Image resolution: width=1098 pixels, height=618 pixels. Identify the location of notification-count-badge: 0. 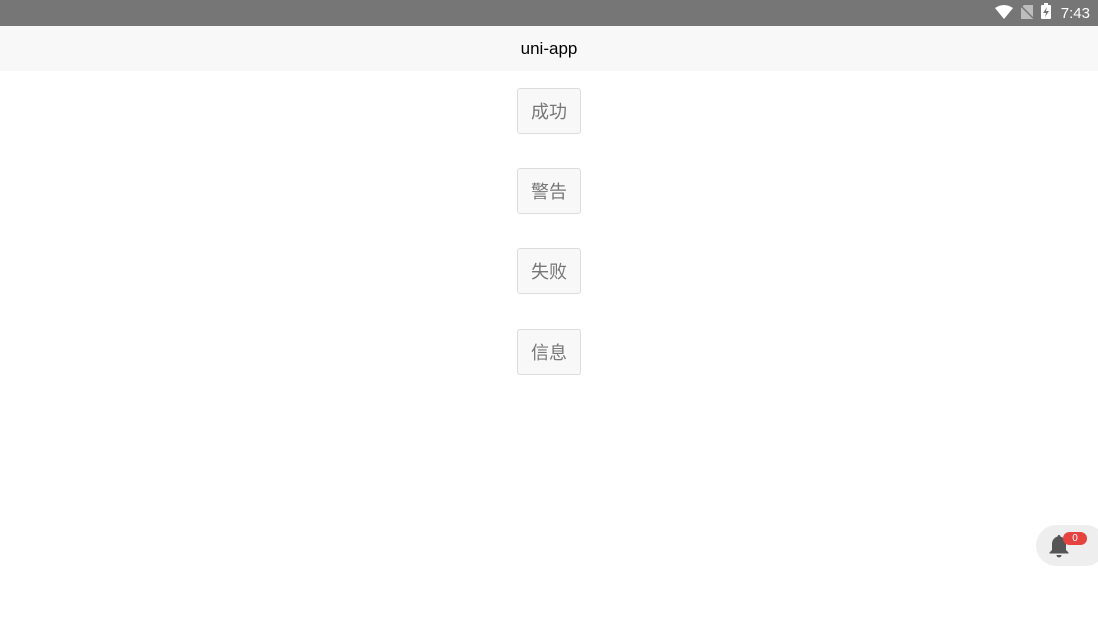
(1075, 538).